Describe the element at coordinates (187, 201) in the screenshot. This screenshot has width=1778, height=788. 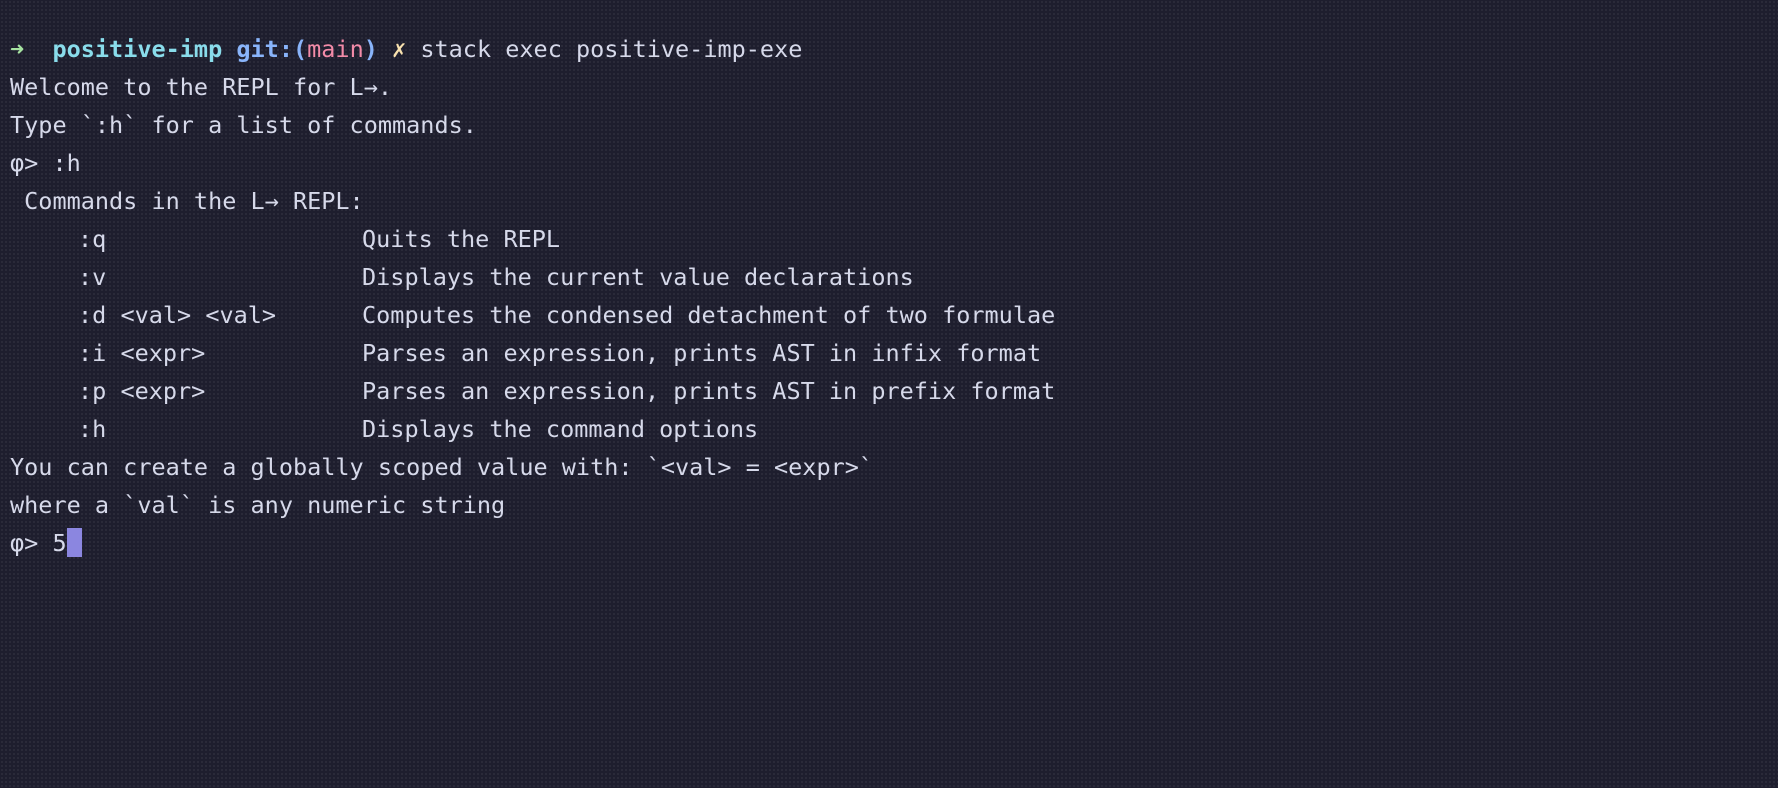
I see `help-title: Commands in the L→ REPL:` at that location.